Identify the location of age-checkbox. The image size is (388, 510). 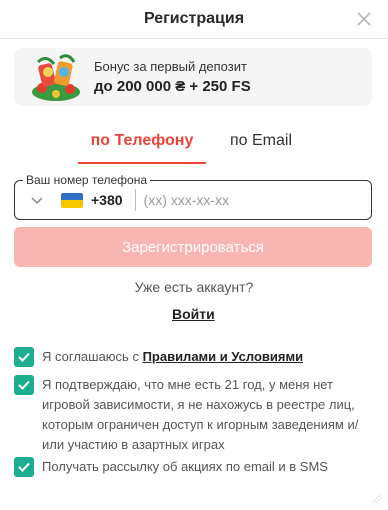
(24, 385).